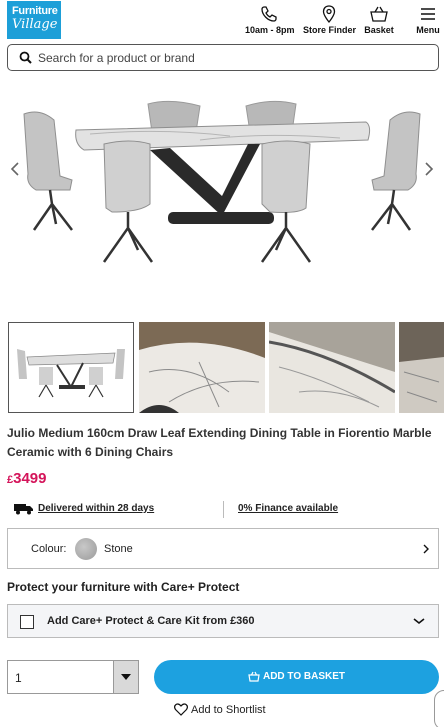 Image resolution: width=444 pixels, height=727 pixels. I want to click on store-finder-label: Store Finder, so click(330, 30).